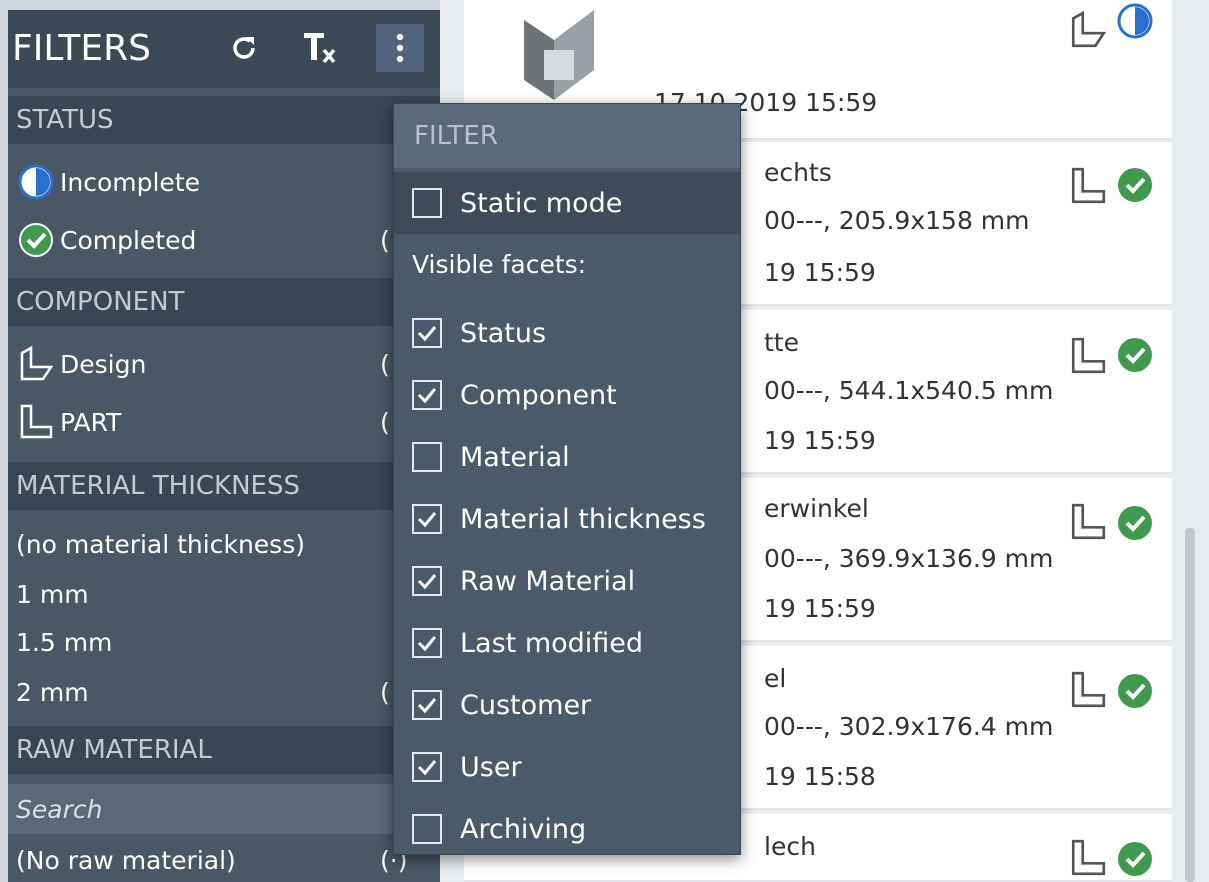 The height and width of the screenshot is (882, 1209). What do you see at coordinates (65, 120) in the screenshot?
I see `status-section-title: STATUS` at bounding box center [65, 120].